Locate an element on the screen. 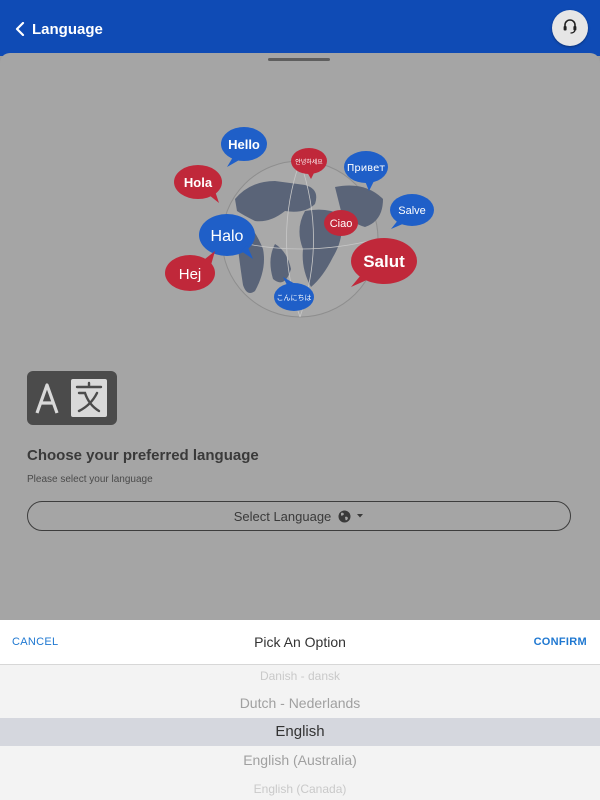  chevron-left-icon is located at coordinates (20, 29).